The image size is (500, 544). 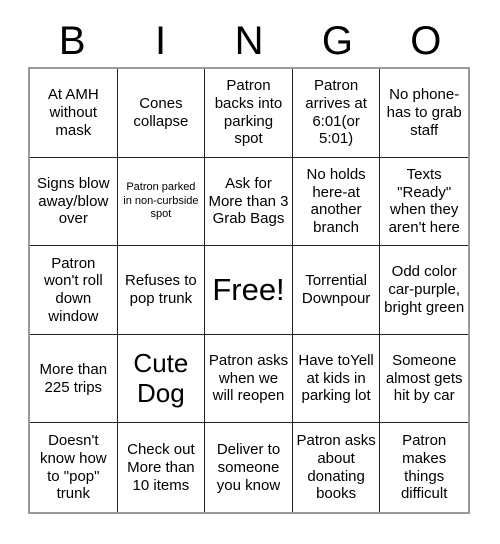 I want to click on bingo-cell-label: Cute Dog, so click(x=161, y=378).